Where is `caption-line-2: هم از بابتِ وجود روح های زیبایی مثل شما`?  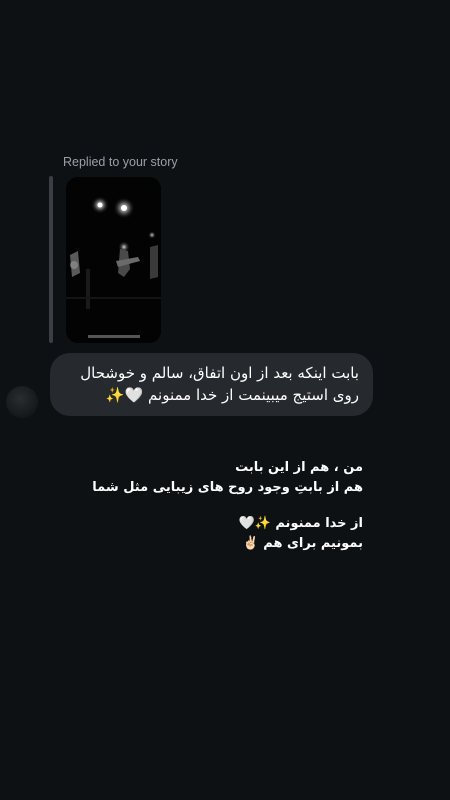 caption-line-2: هم از بابتِ وجود روح های زیبایی مثل شما is located at coordinates (227, 487).